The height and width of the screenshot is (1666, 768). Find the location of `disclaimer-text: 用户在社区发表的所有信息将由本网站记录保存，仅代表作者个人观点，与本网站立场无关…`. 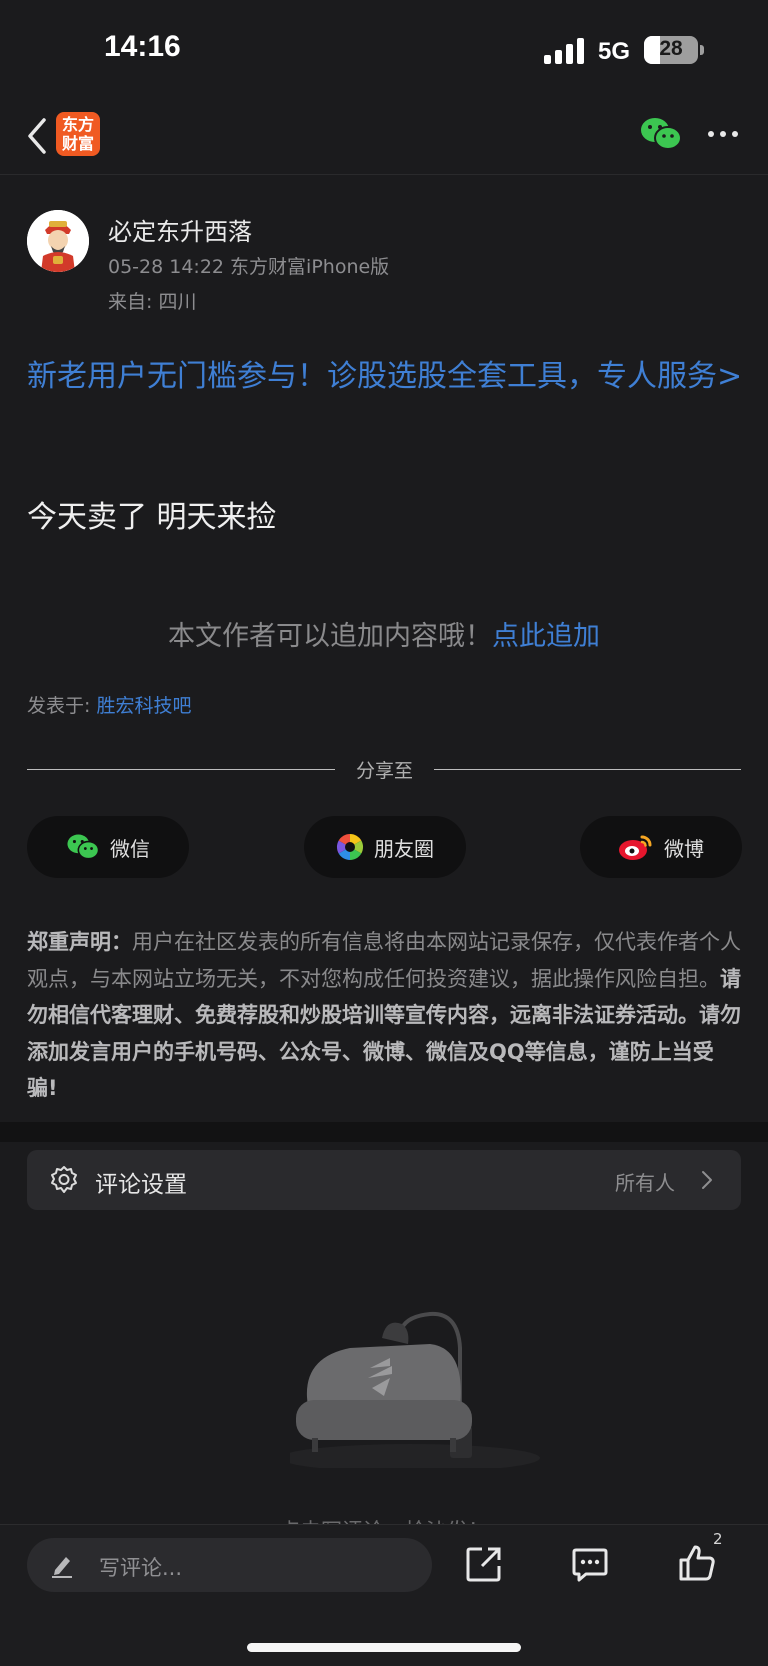

disclaimer-text: 用户在社区发表的所有信息将由本网站记录保存，仅代表作者个人观点，与本网站立场无关… is located at coordinates (384, 960).